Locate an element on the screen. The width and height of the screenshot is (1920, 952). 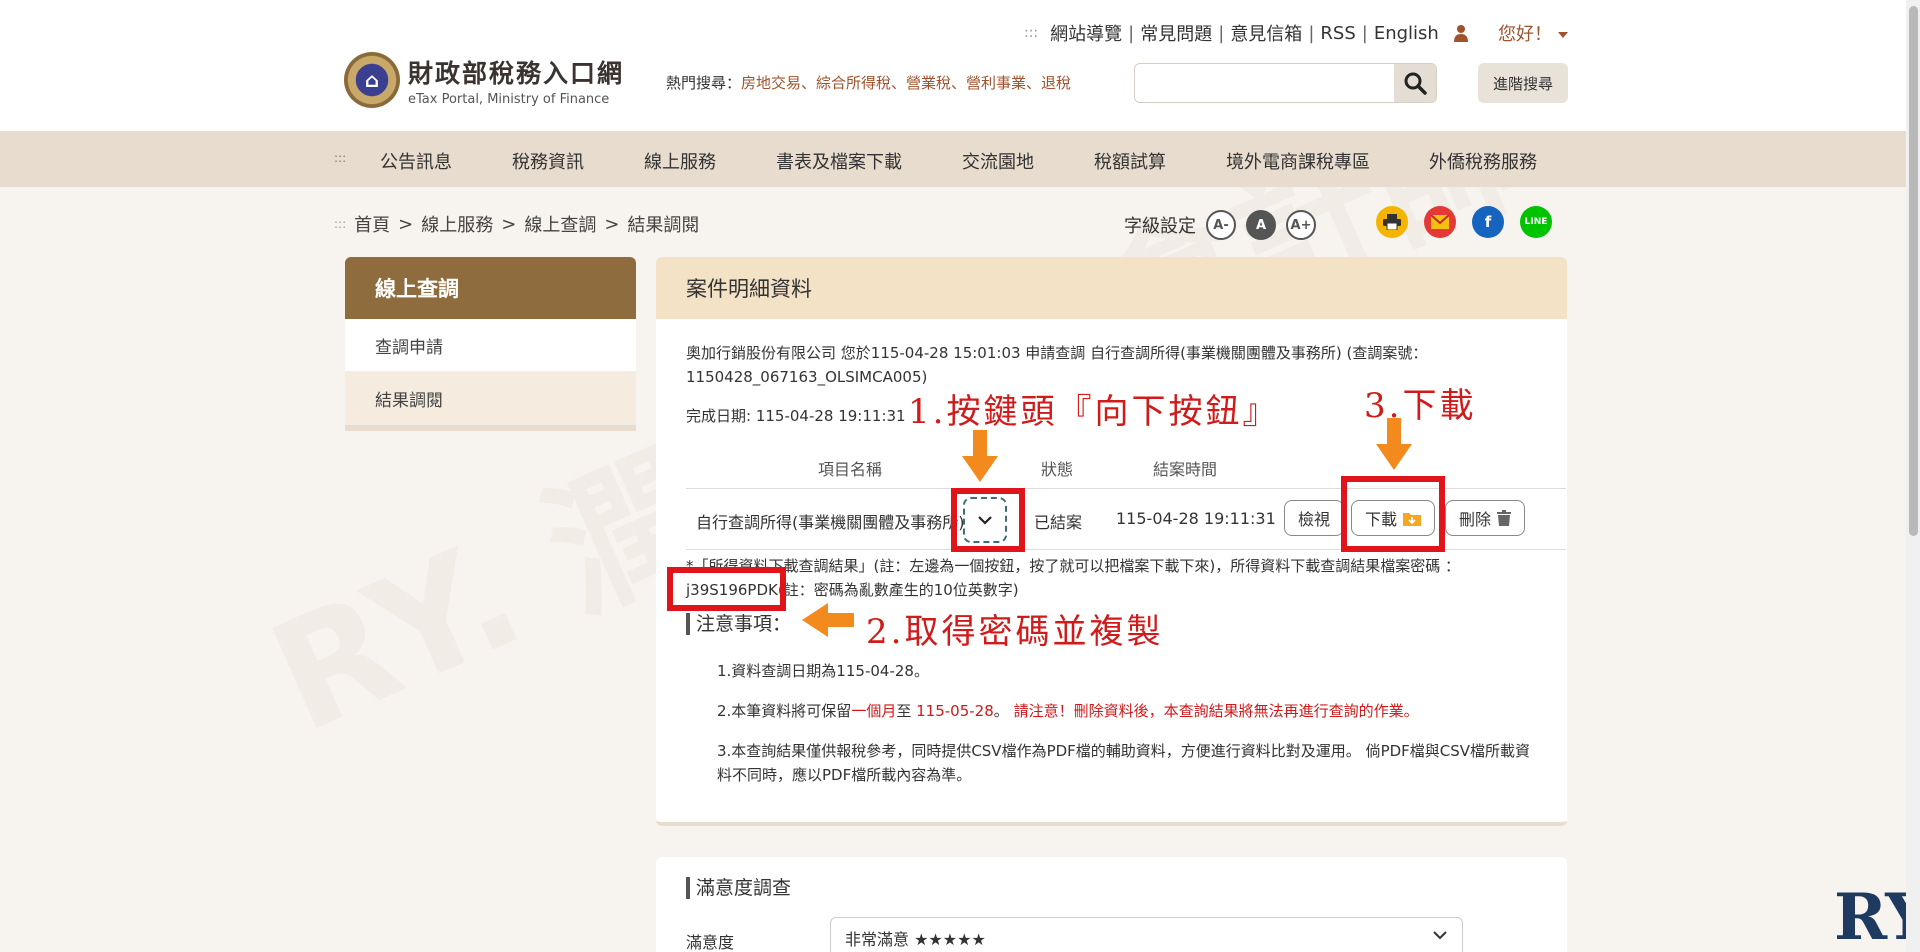
link-feedback: 意見信箱 is located at coordinates (1266, 33).